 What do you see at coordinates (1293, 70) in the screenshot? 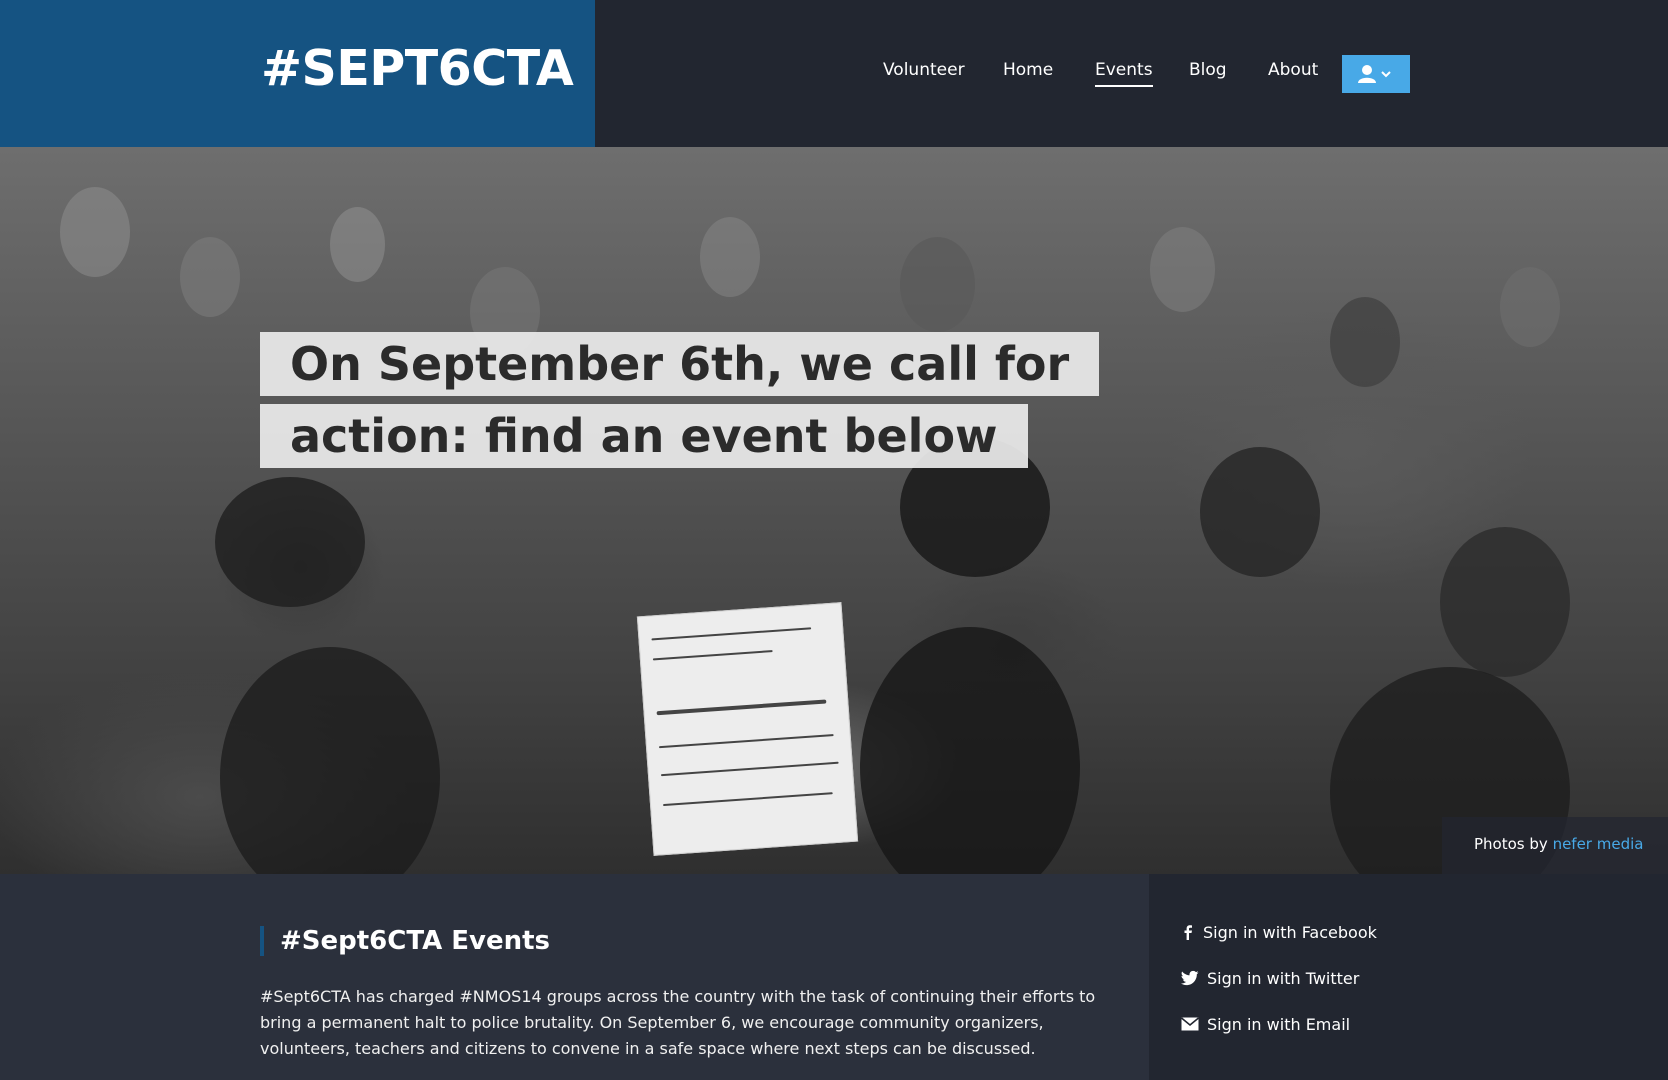
I see `nav-about: About` at bounding box center [1293, 70].